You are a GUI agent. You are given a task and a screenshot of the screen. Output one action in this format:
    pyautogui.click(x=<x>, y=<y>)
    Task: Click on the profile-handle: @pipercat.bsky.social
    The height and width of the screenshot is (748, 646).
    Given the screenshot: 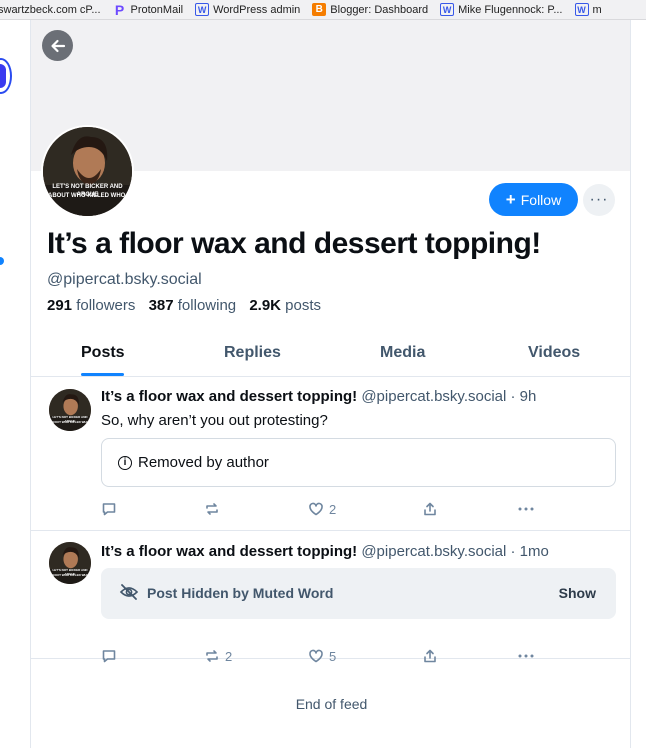 What is the action you would take?
    pyautogui.click(x=124, y=279)
    